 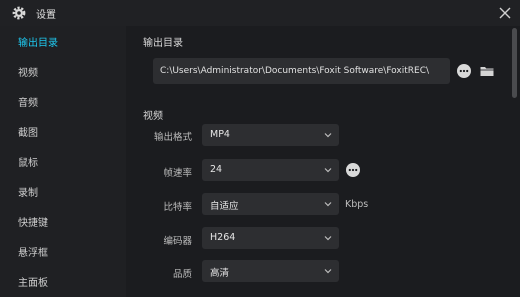 I want to click on sidebar-item-label: 快捷键, so click(x=33, y=223).